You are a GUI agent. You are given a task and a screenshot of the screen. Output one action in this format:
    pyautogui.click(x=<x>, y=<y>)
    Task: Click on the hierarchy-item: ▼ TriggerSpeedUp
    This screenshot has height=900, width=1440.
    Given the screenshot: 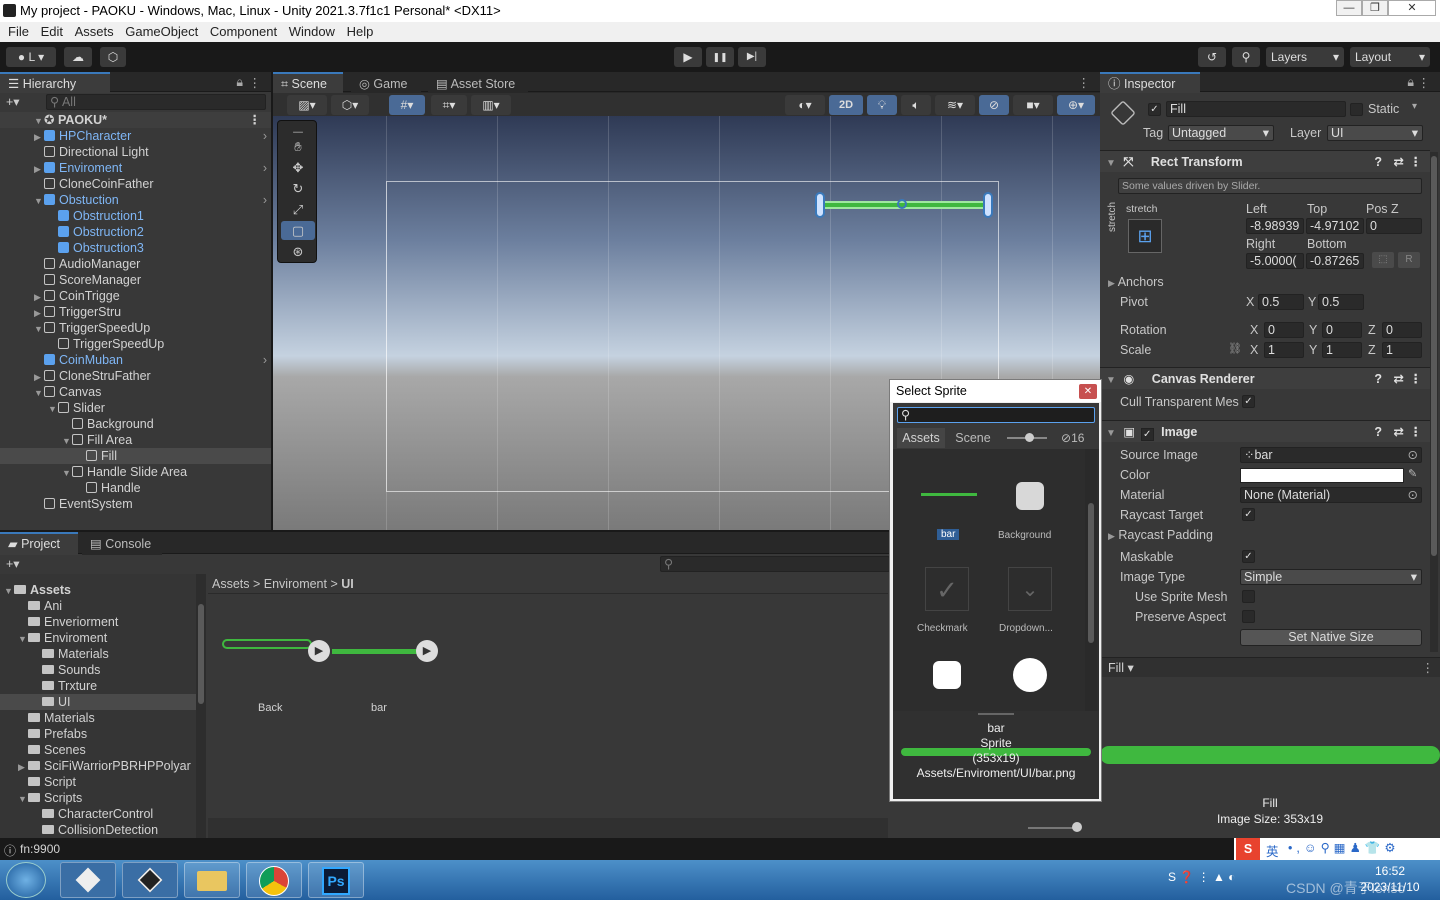 What is the action you would take?
    pyautogui.click(x=135, y=328)
    